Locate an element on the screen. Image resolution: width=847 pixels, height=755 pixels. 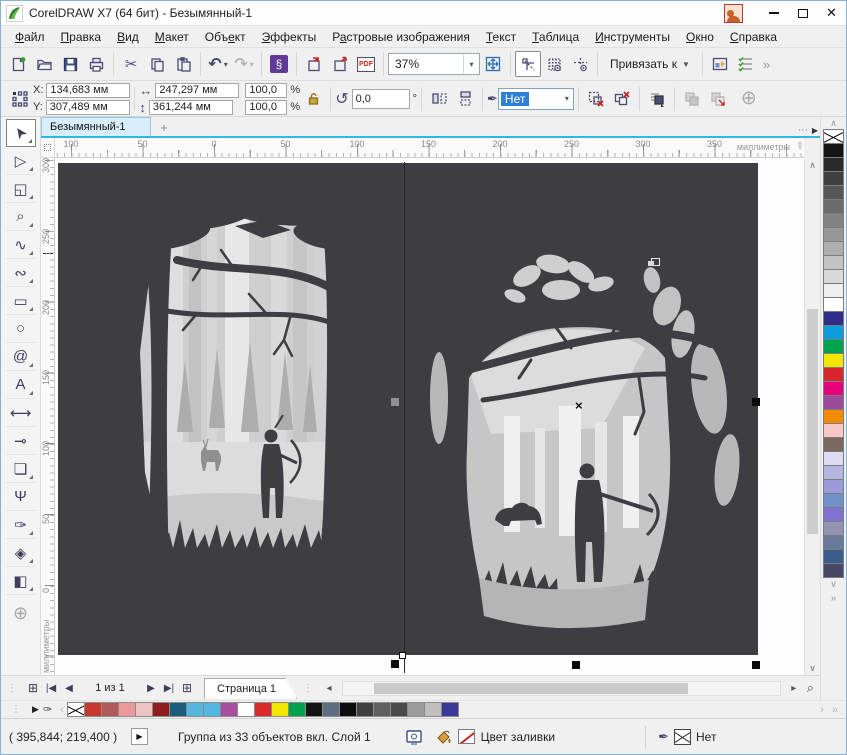
app-launcher-icon: § is located at coordinates (279, 64).